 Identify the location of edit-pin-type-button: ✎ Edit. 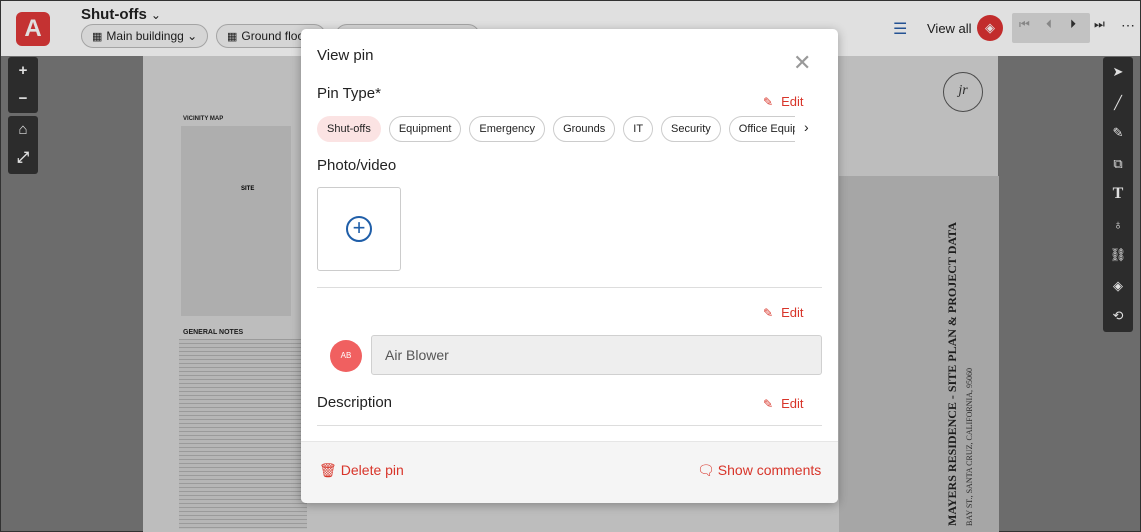
(783, 101).